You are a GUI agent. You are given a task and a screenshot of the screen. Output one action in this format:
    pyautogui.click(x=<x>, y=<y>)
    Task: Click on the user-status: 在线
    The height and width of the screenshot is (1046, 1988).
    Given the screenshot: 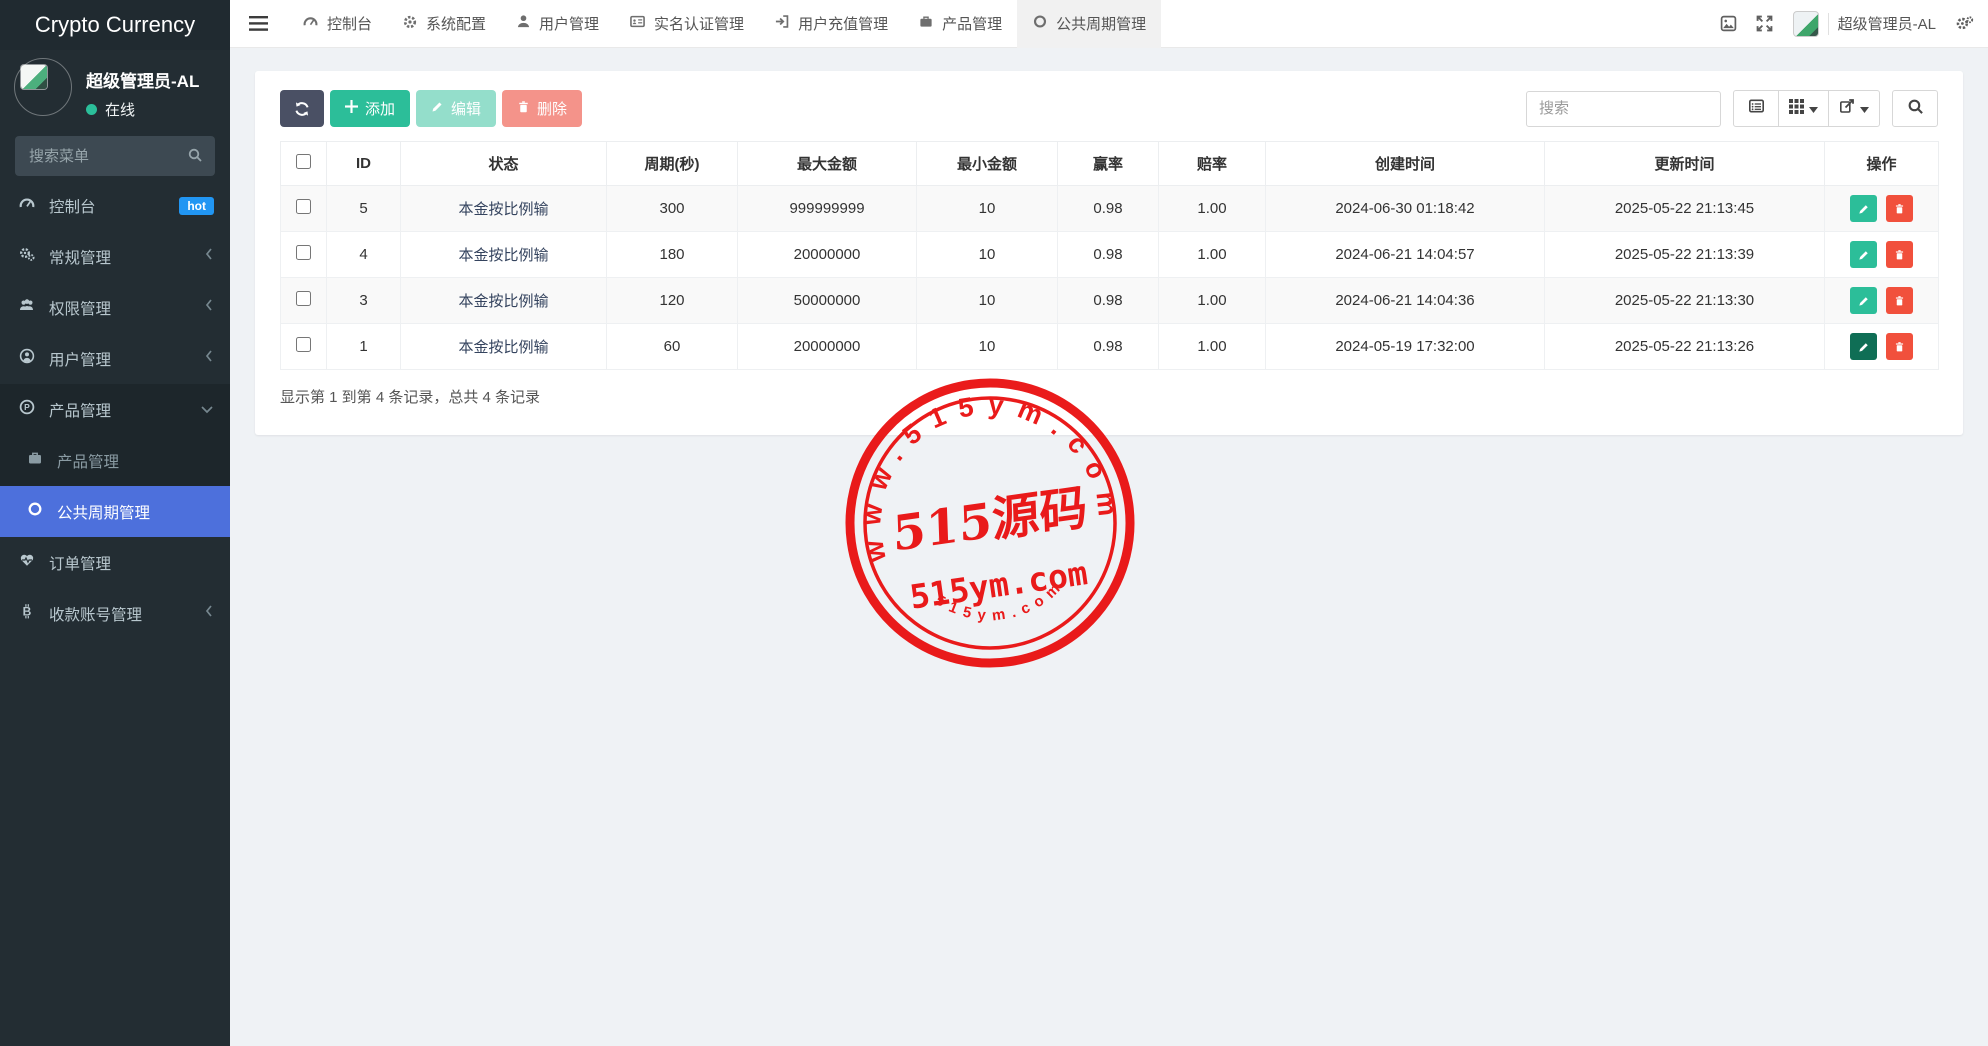 What is the action you would take?
    pyautogui.click(x=142, y=109)
    